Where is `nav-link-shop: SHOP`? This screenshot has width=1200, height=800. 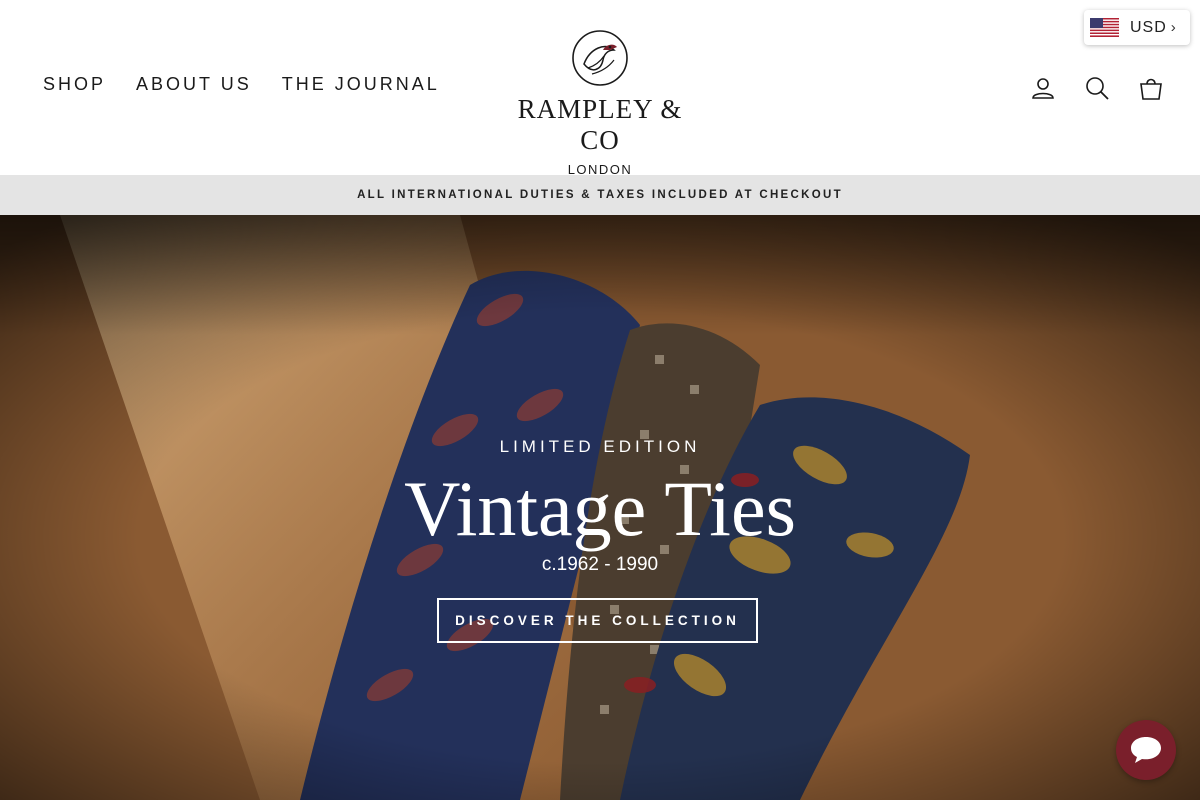 nav-link-shop: SHOP is located at coordinates (74, 84).